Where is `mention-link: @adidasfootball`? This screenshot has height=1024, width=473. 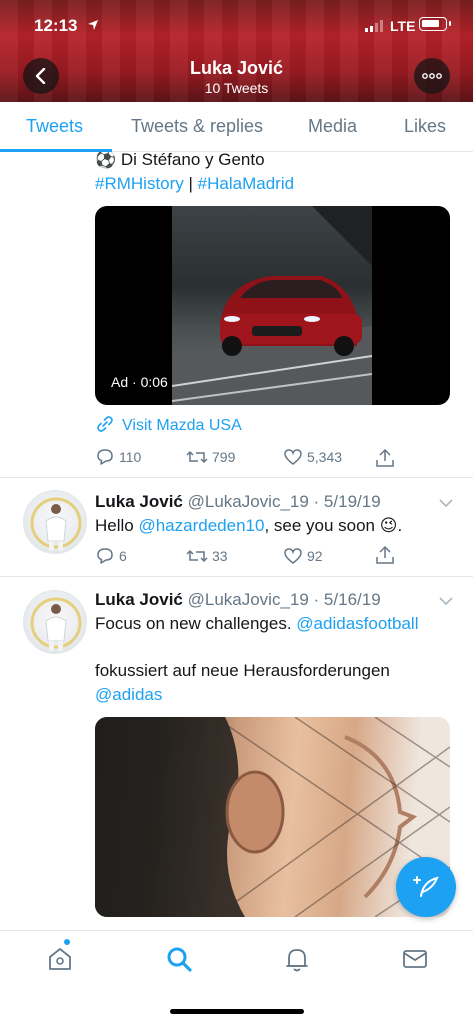 mention-link: @adidasfootball is located at coordinates (357, 623).